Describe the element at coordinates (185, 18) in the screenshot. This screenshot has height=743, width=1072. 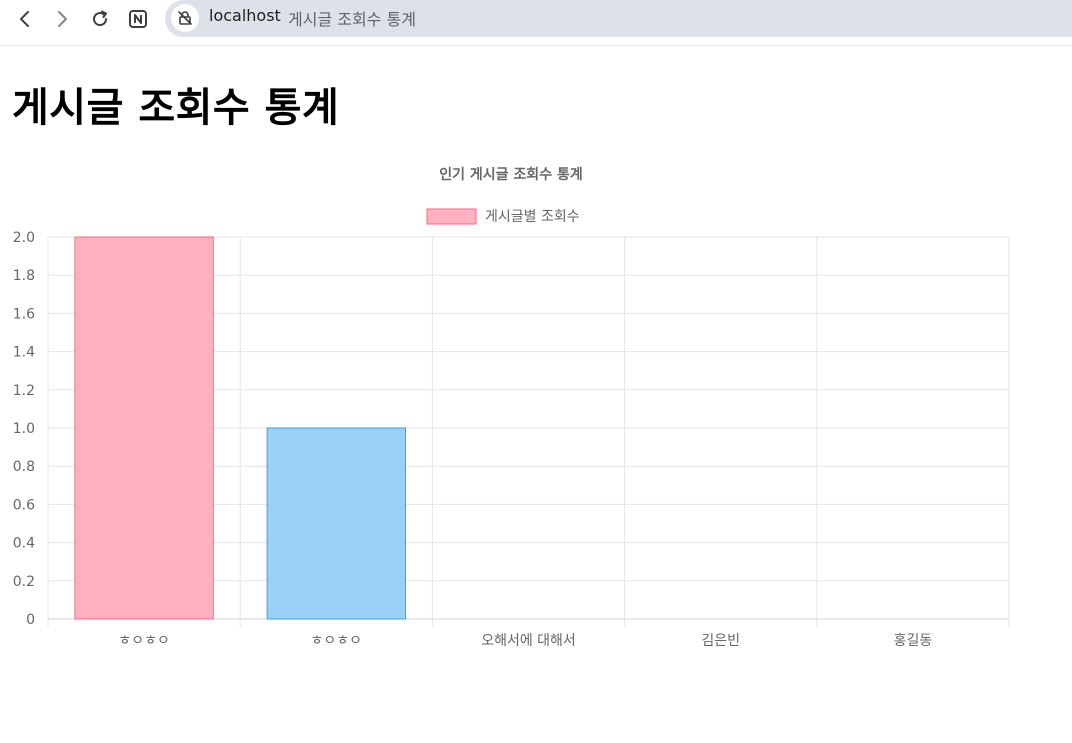
I see `site-info-icon` at that location.